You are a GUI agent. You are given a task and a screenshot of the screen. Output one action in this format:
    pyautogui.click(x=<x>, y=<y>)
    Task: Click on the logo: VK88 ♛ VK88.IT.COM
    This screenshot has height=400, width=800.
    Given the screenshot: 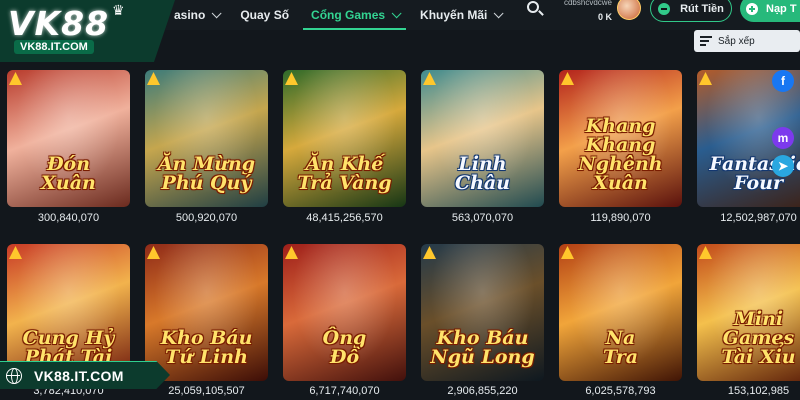 What is the action you would take?
    pyautogui.click(x=87, y=31)
    